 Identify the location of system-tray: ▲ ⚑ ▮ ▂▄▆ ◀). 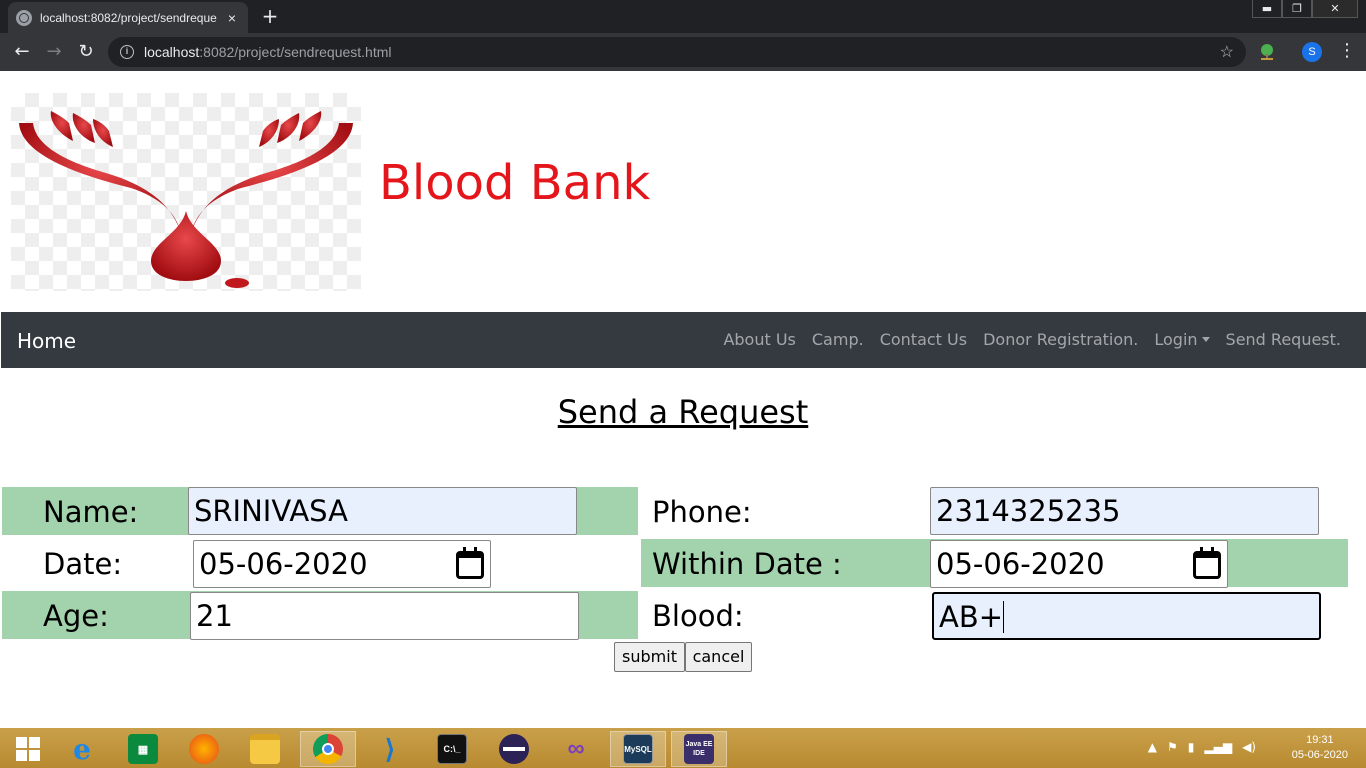
(1202, 747).